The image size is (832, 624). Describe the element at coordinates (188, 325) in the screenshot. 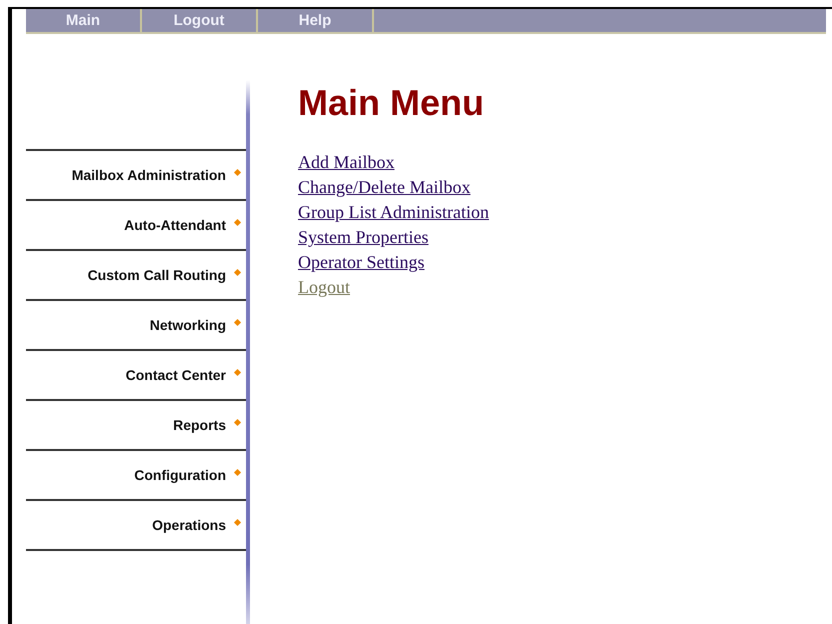

I see `sidebar-link: Networking` at that location.